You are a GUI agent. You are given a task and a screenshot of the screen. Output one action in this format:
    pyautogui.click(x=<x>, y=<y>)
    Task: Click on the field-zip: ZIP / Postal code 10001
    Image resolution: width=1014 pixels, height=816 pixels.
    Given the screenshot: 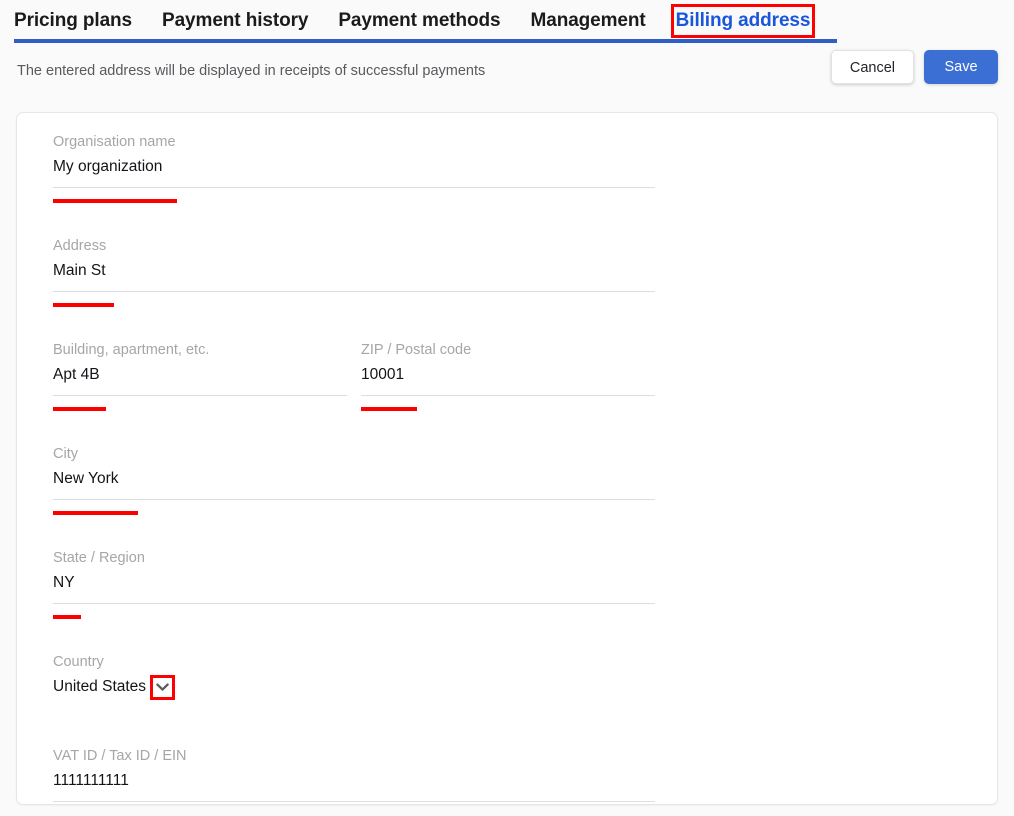 What is the action you would take?
    pyautogui.click(x=508, y=376)
    